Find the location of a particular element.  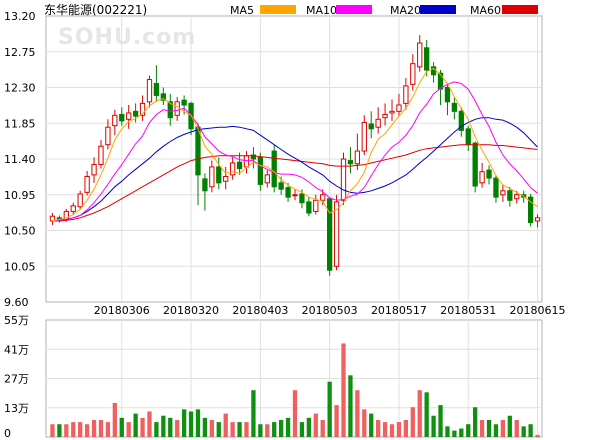

volume-tick-label: 27万 is located at coordinates (16, 379).